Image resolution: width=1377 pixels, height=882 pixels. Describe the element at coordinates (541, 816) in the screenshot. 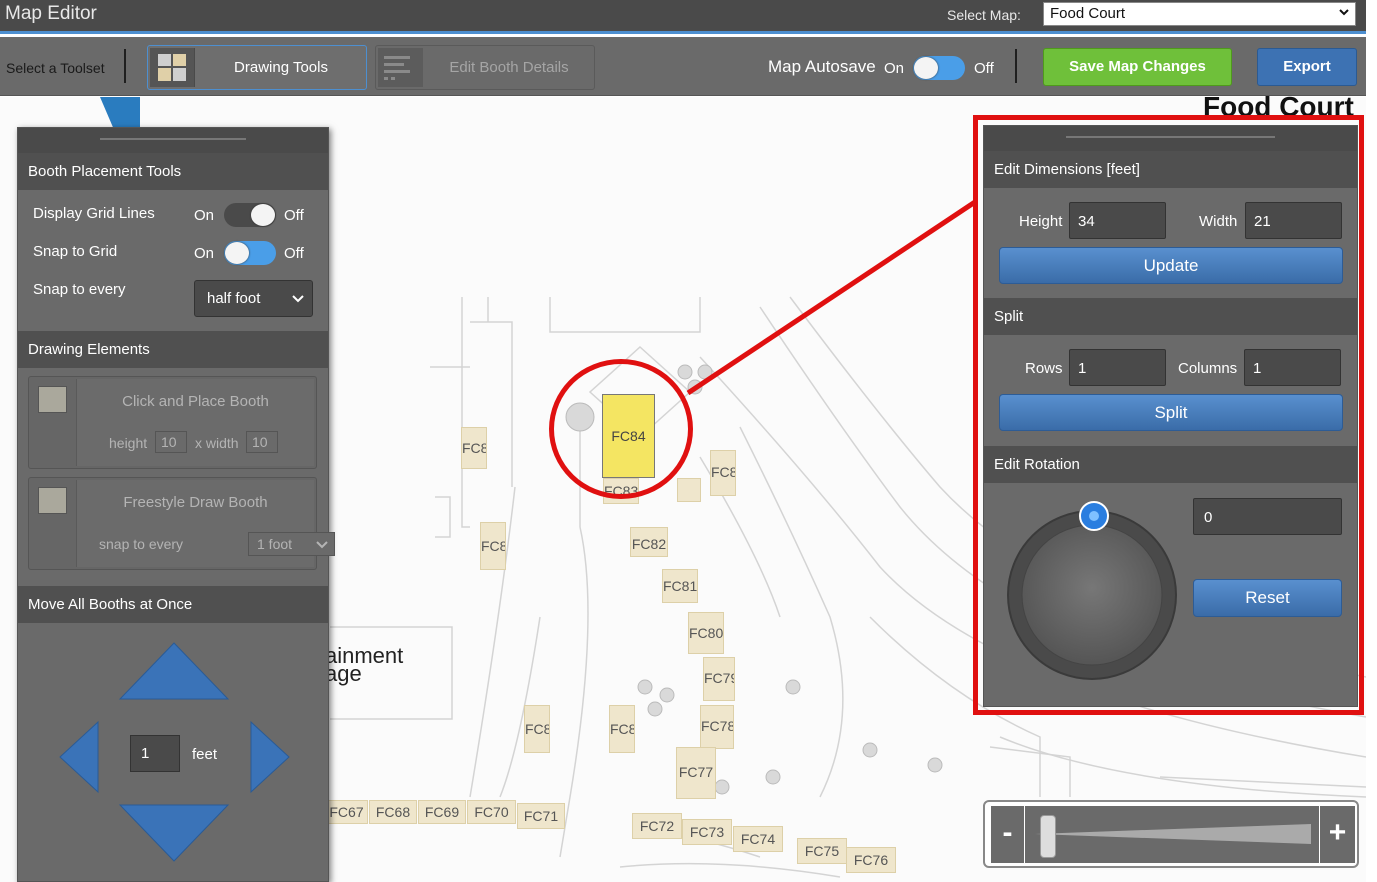

I see `booth: FC71` at that location.